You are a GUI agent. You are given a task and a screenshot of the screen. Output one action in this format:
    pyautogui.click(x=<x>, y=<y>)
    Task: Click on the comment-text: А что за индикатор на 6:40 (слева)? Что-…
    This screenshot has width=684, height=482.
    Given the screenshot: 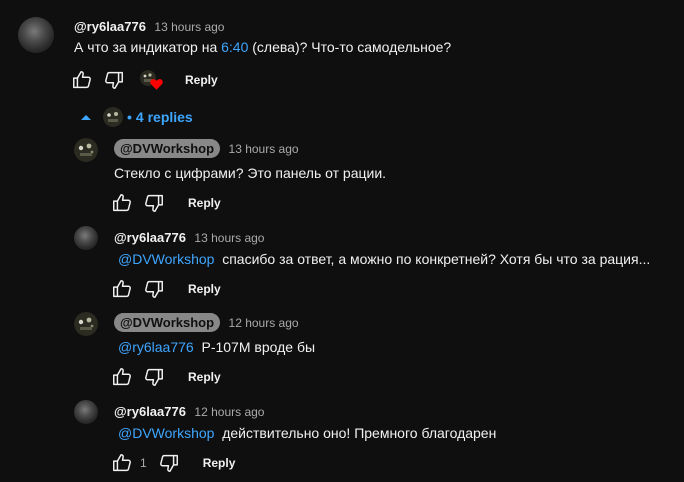 What is the action you would take?
    pyautogui.click(x=262, y=47)
    